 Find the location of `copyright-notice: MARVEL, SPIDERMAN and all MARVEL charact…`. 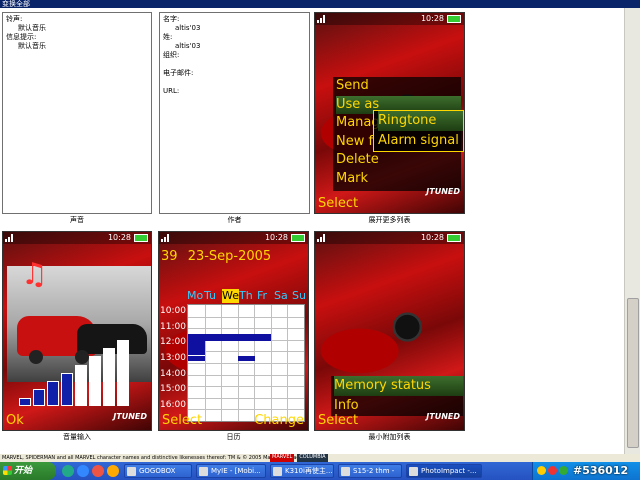

copyright-notice: MARVEL, SPIDERMAN and all MARVEL charact… is located at coordinates (162, 458).